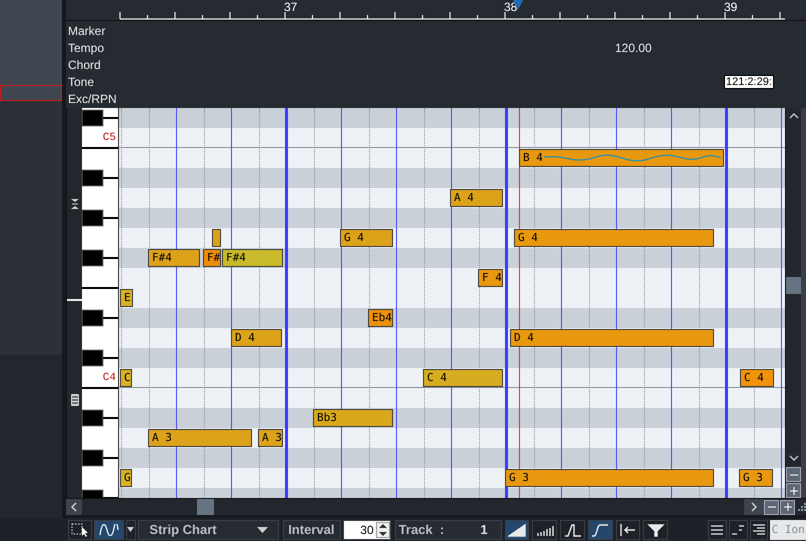 This screenshot has height=541, width=806. What do you see at coordinates (291, 7) in the screenshot?
I see `measure-number: 37` at bounding box center [291, 7].